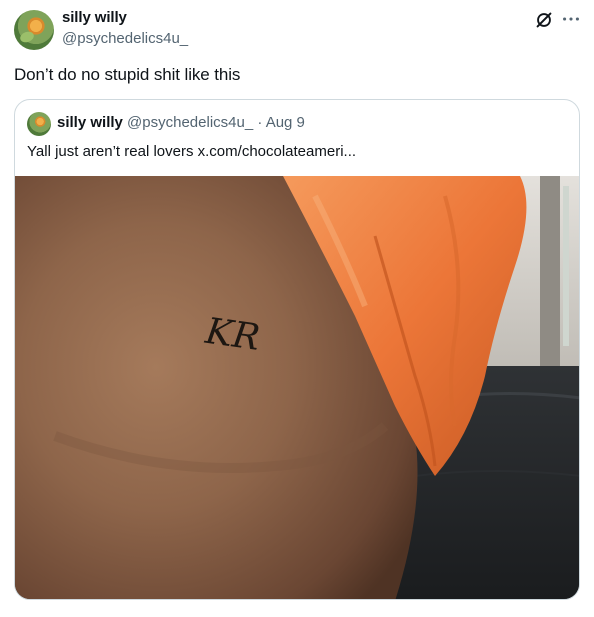 The image size is (594, 617). What do you see at coordinates (544, 20) in the screenshot?
I see `grok-icon` at bounding box center [544, 20].